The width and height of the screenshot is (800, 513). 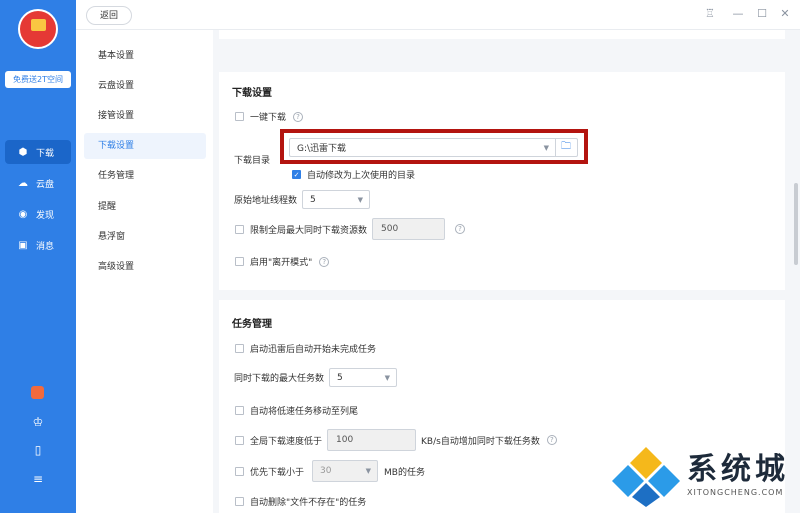 What do you see at coordinates (38, 479) in the screenshot?
I see `menu-icon: ≡` at bounding box center [38, 479].